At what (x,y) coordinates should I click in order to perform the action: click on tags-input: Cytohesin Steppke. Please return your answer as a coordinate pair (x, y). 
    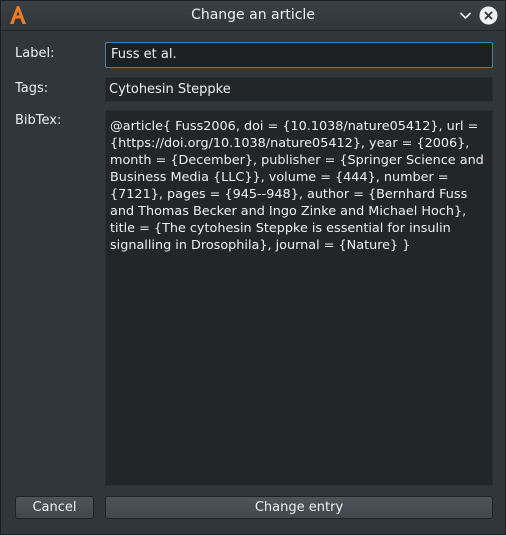
    Looking at the image, I should click on (299, 89).